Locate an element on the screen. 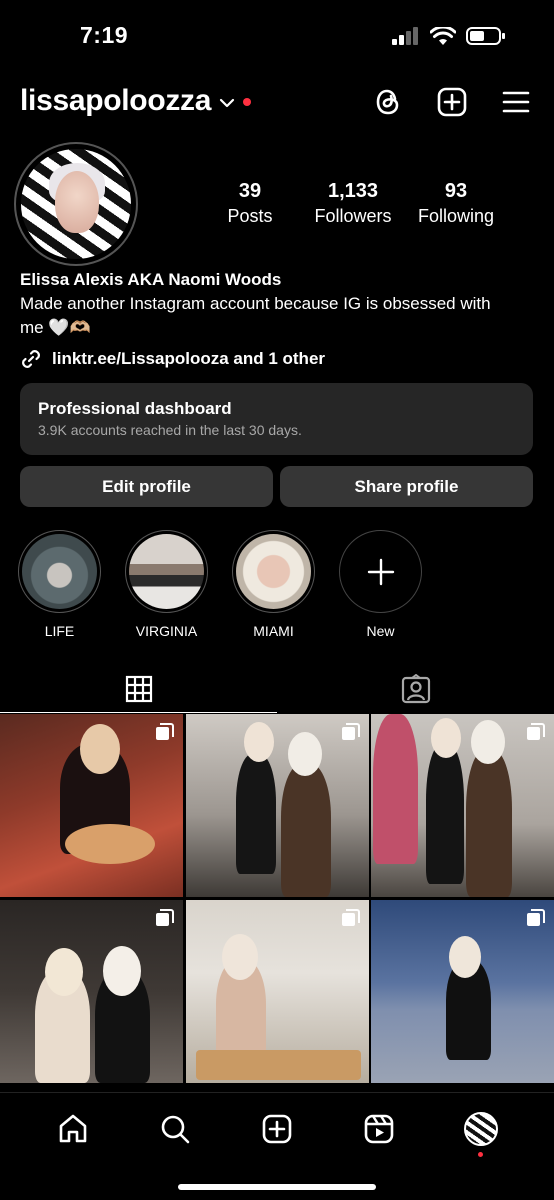 The width and height of the screenshot is (554, 1200). tab-tagged is located at coordinates (415, 689).